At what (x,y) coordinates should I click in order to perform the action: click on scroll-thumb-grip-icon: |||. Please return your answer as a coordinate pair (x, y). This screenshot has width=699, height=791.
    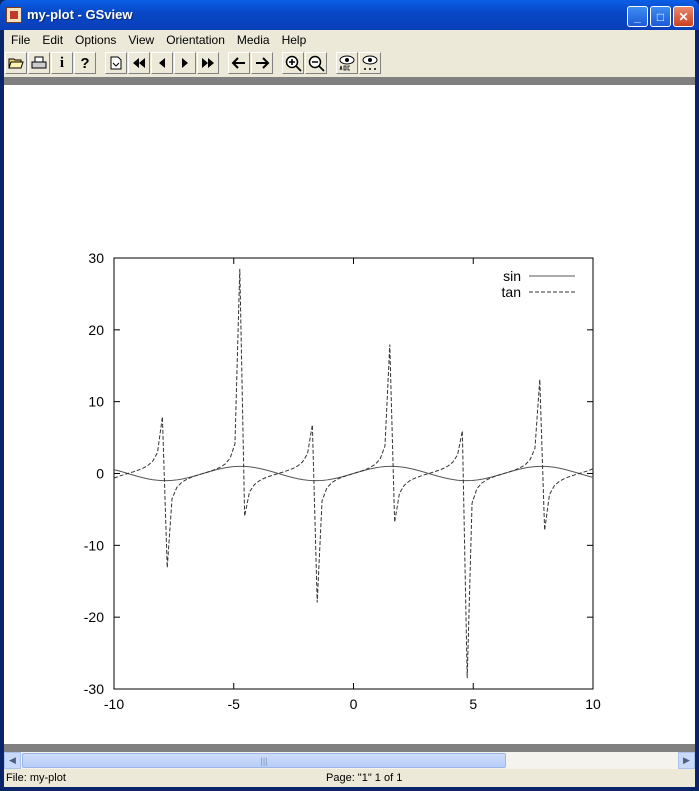
    Looking at the image, I should click on (264, 760).